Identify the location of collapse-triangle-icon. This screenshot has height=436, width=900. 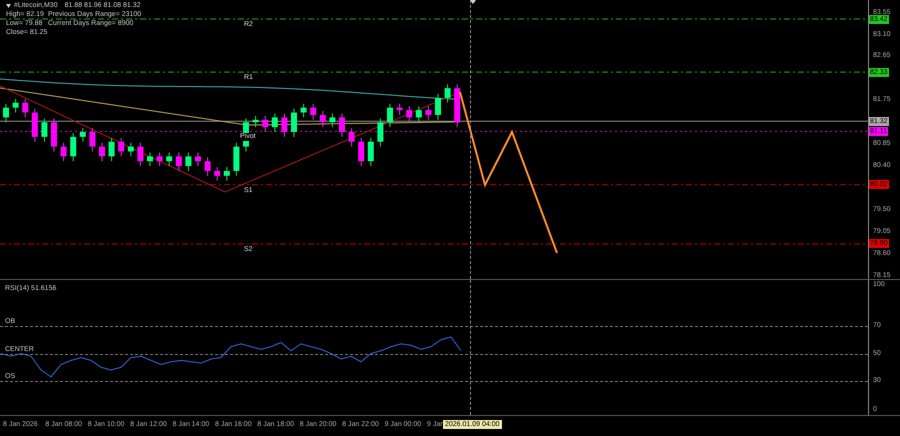
(8, 6).